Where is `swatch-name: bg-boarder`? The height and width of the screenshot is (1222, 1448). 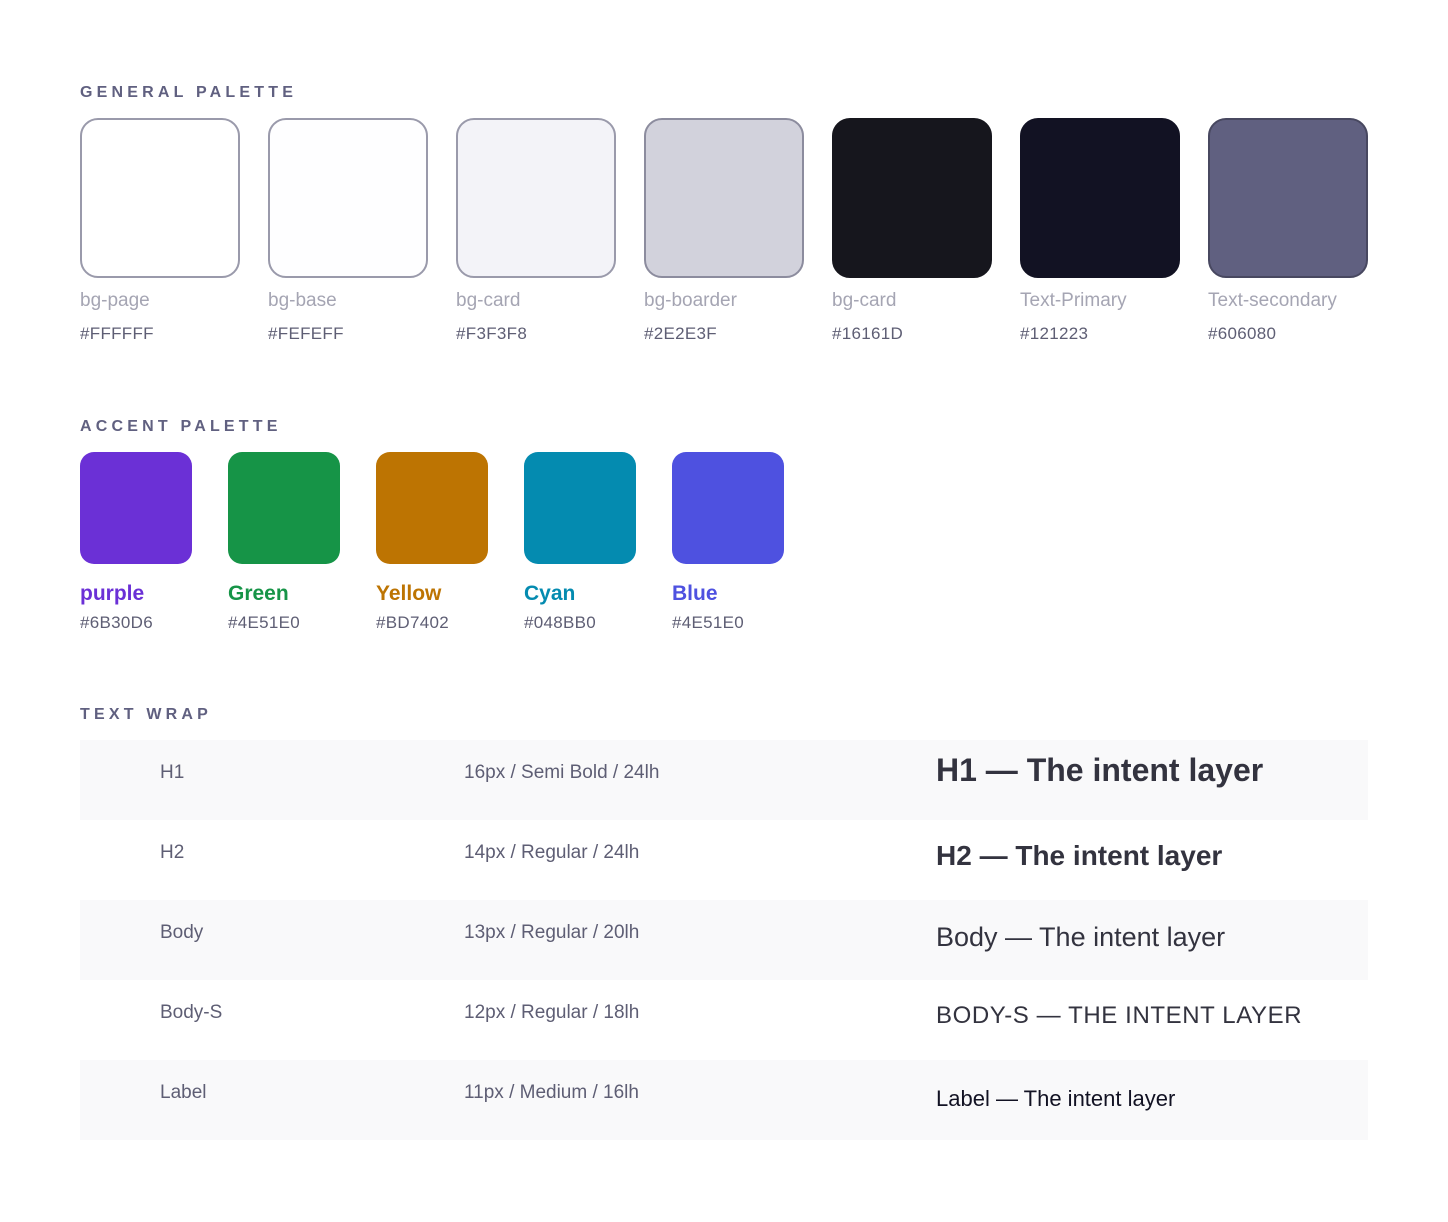
swatch-name: bg-boarder is located at coordinates (690, 300).